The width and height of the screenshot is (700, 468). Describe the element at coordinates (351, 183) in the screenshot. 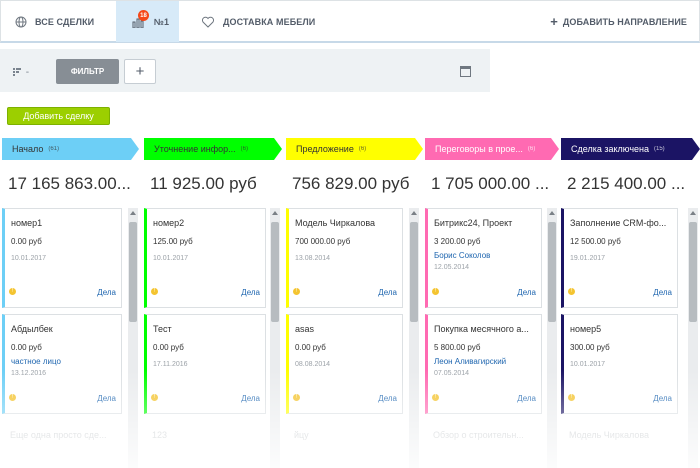

I see `stage-total-sum: 756 829.00 руб` at that location.